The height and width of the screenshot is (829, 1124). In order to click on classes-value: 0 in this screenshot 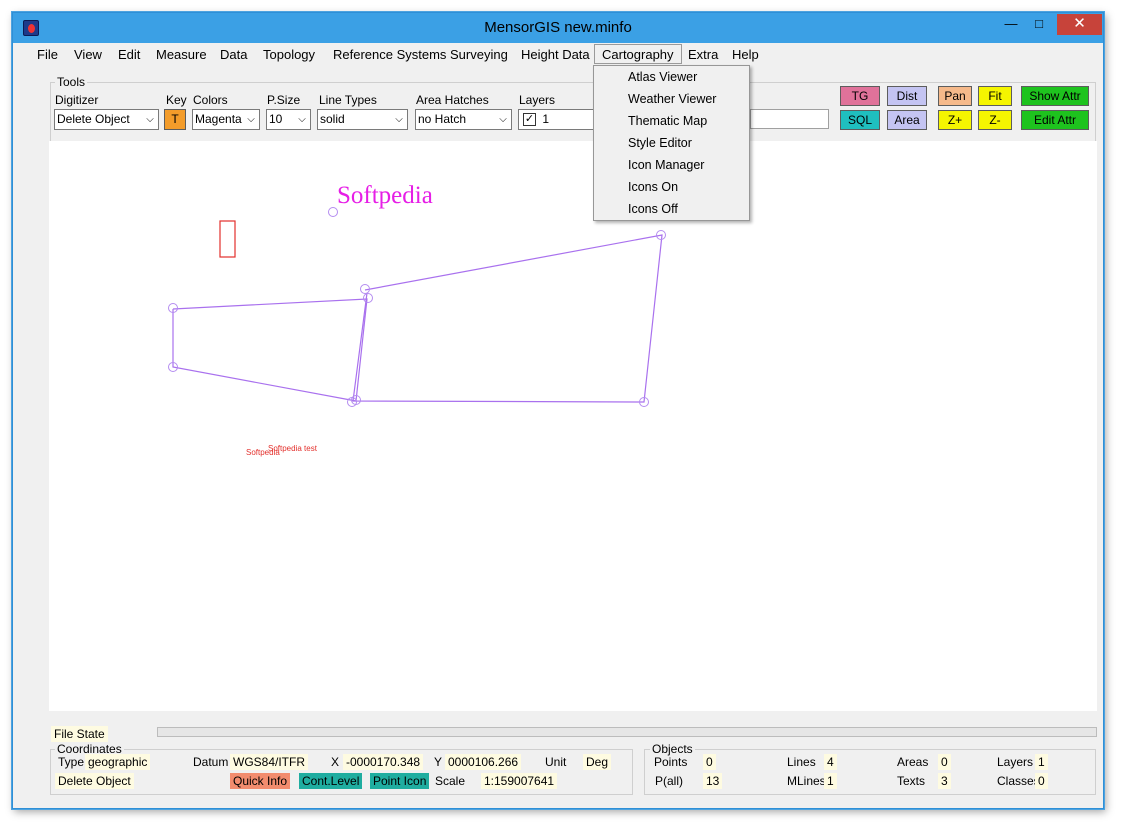, I will do `click(1041, 781)`.